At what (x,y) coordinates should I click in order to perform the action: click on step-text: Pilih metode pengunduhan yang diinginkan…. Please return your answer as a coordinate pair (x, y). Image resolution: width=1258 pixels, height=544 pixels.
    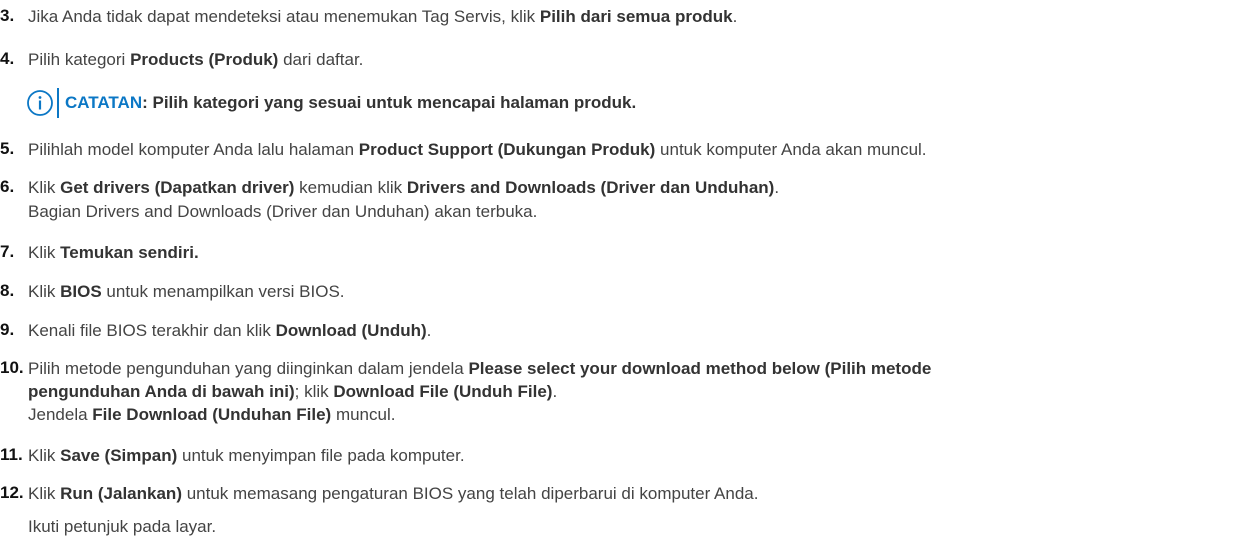
    Looking at the image, I should click on (480, 368).